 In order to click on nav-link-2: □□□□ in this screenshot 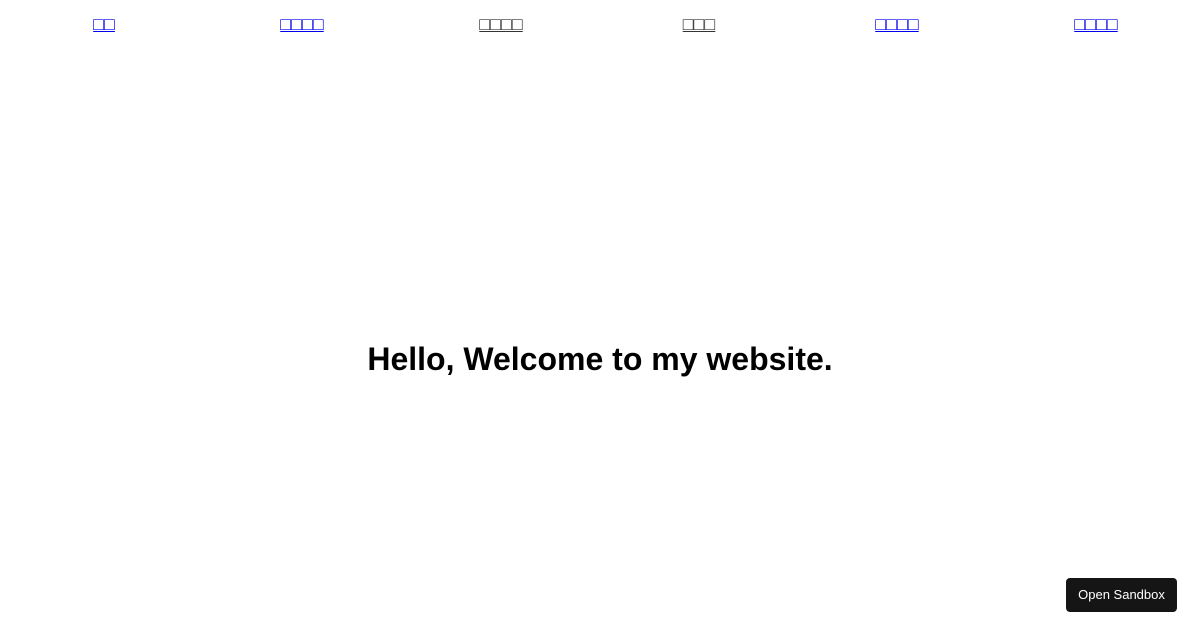, I will do `click(302, 24)`.